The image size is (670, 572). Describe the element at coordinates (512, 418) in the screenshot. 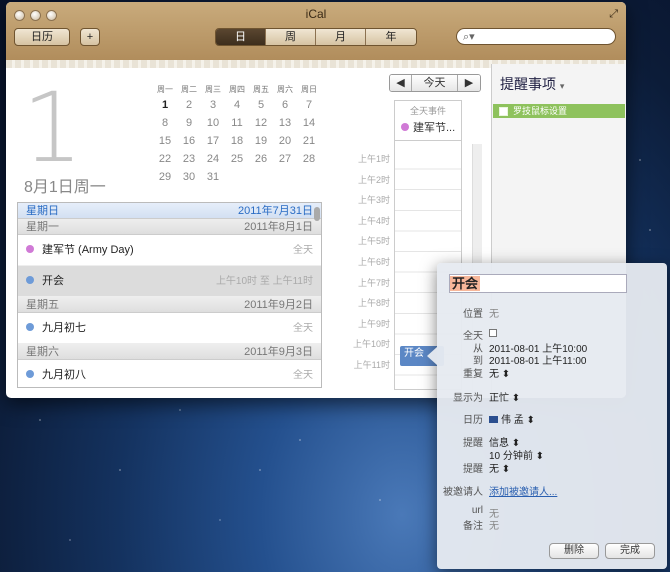

I see `calendar-select: 伟 孟 ⬍` at that location.